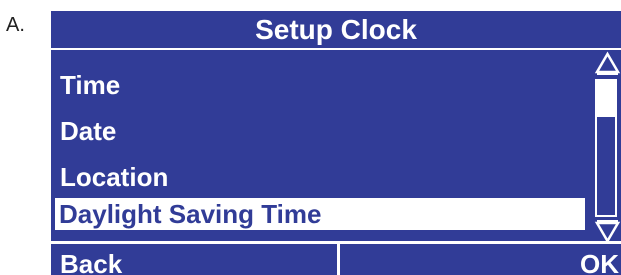  I want to click on menu-item-daylight-saving-time: Daylight Saving Time, so click(320, 214).